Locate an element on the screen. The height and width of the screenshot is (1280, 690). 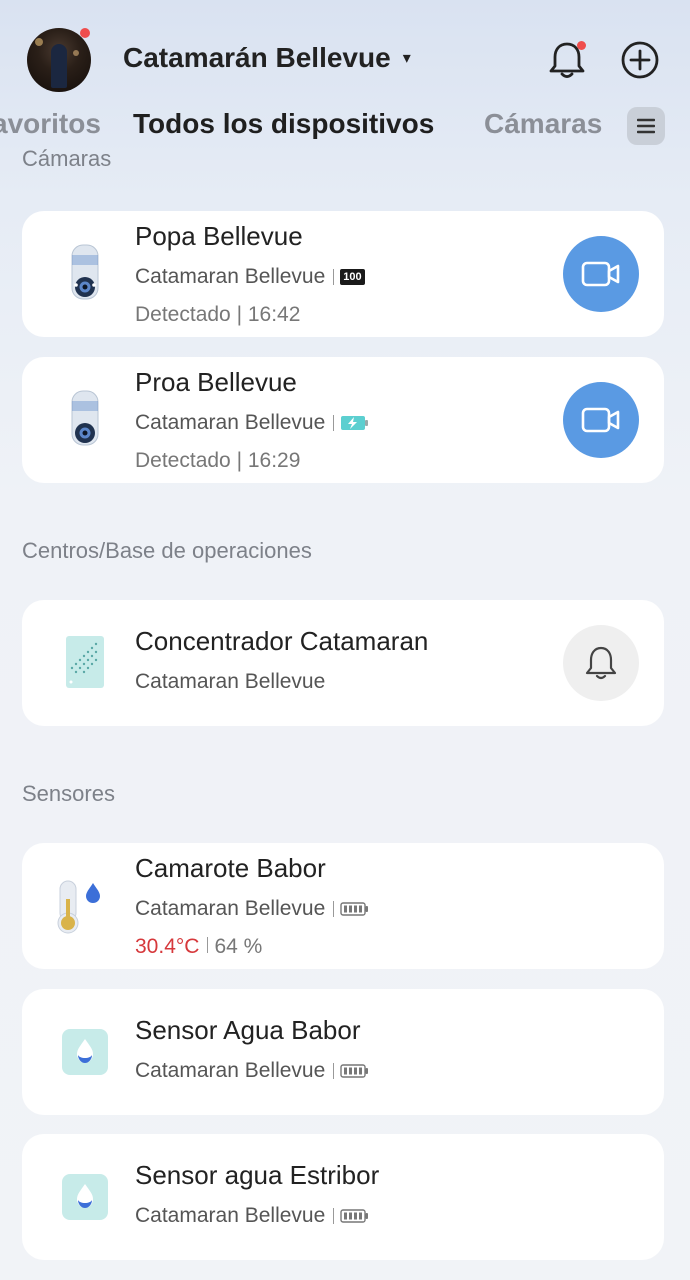
thermometer-humidity-icon is located at coordinates (78, 907).